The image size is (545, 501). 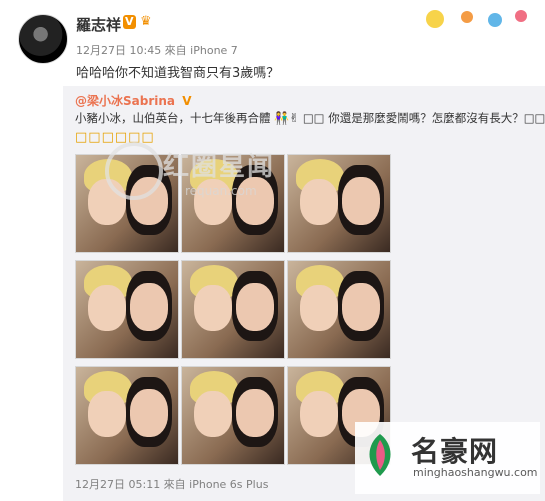 I want to click on repost-meta: 12月27日 05:11 來自 iPhone 6s Plus, so click(x=172, y=484).